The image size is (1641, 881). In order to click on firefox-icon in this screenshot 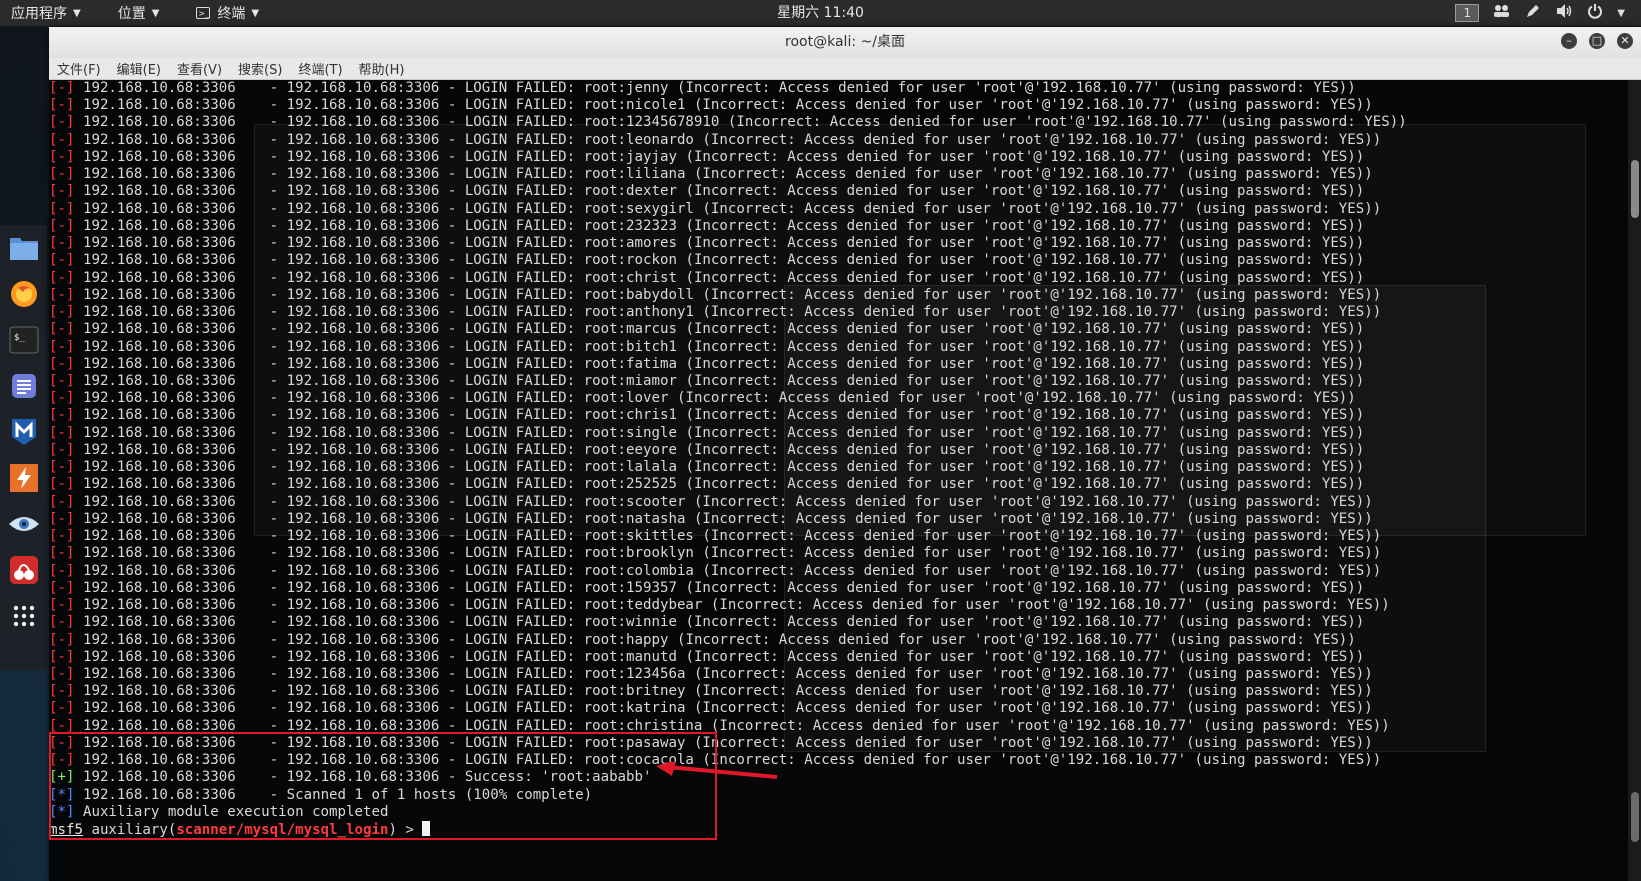, I will do `click(24, 294)`.